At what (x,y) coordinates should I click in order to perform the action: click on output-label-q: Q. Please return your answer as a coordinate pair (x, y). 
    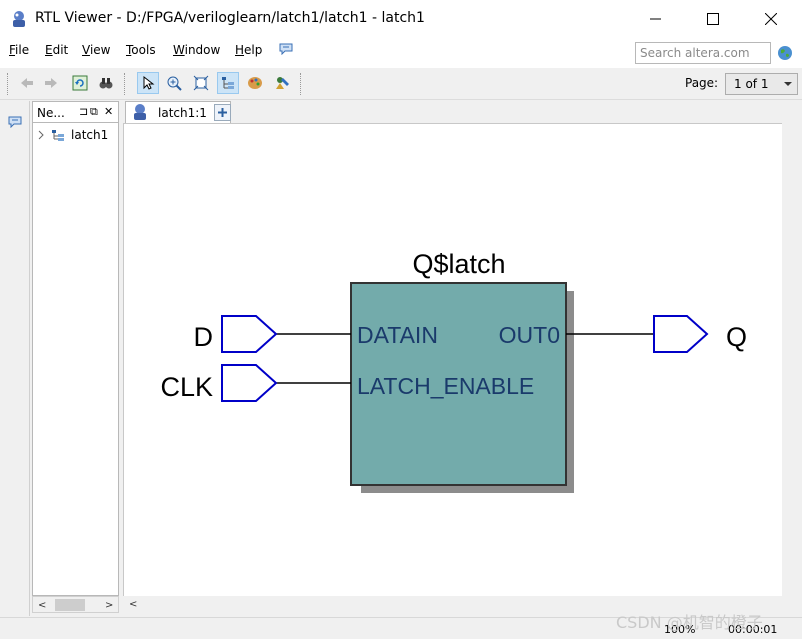
    Looking at the image, I should click on (736, 337).